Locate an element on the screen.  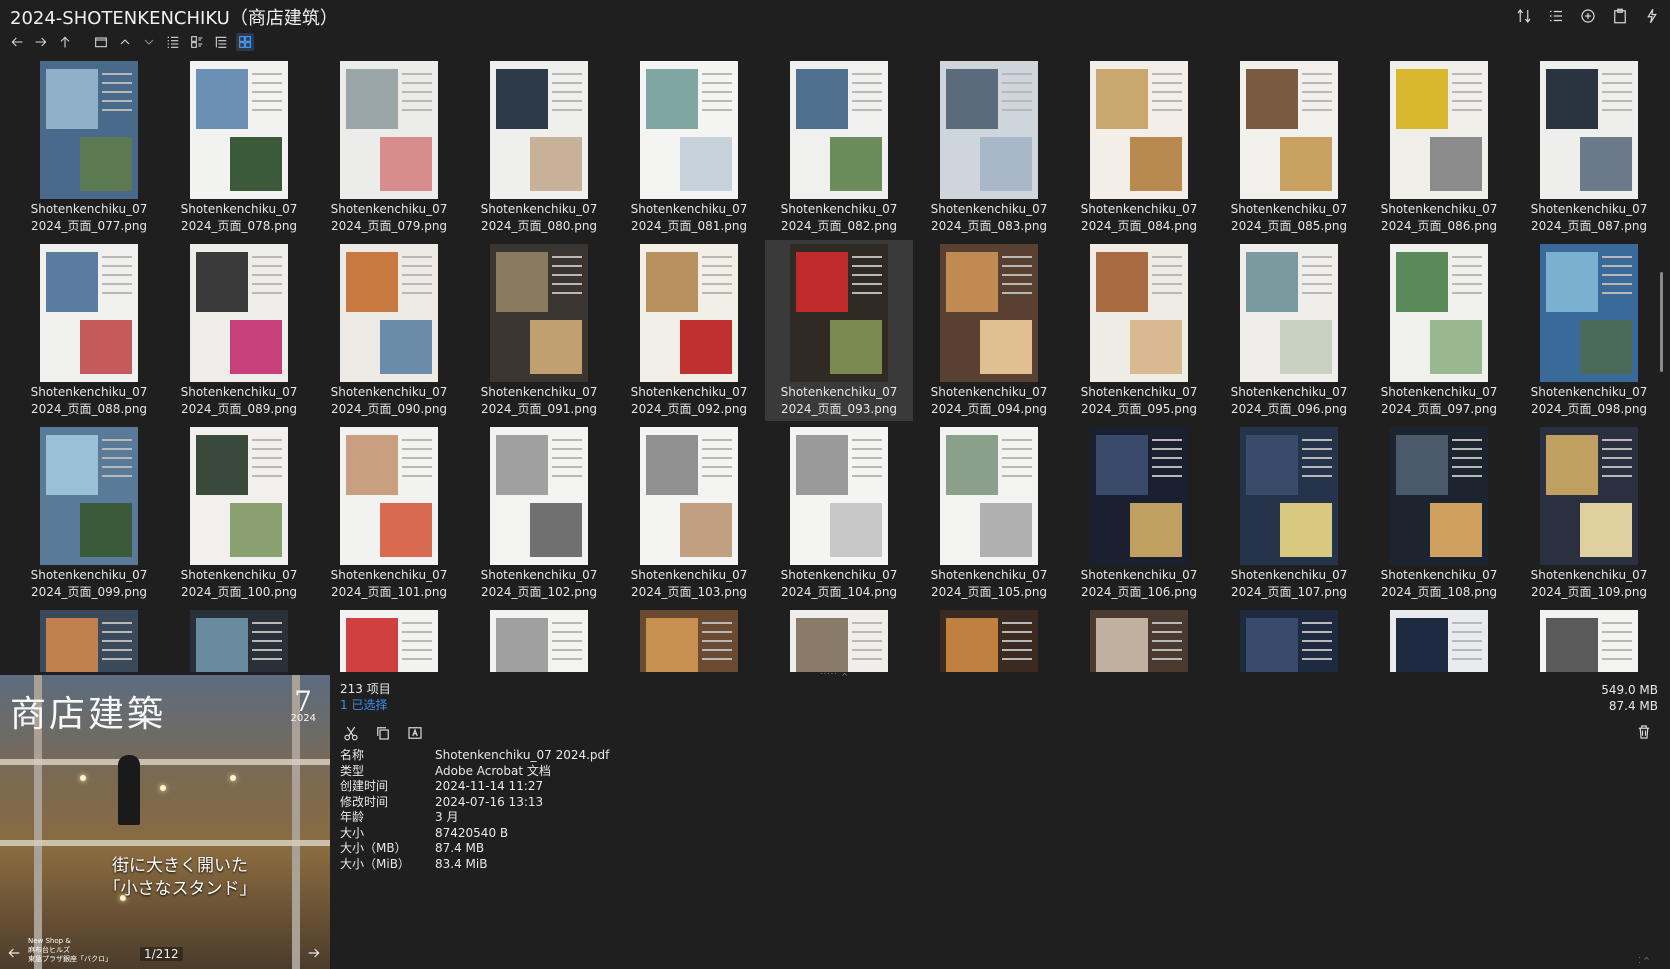
selected-count: 1 已选择 is located at coordinates (363, 704).